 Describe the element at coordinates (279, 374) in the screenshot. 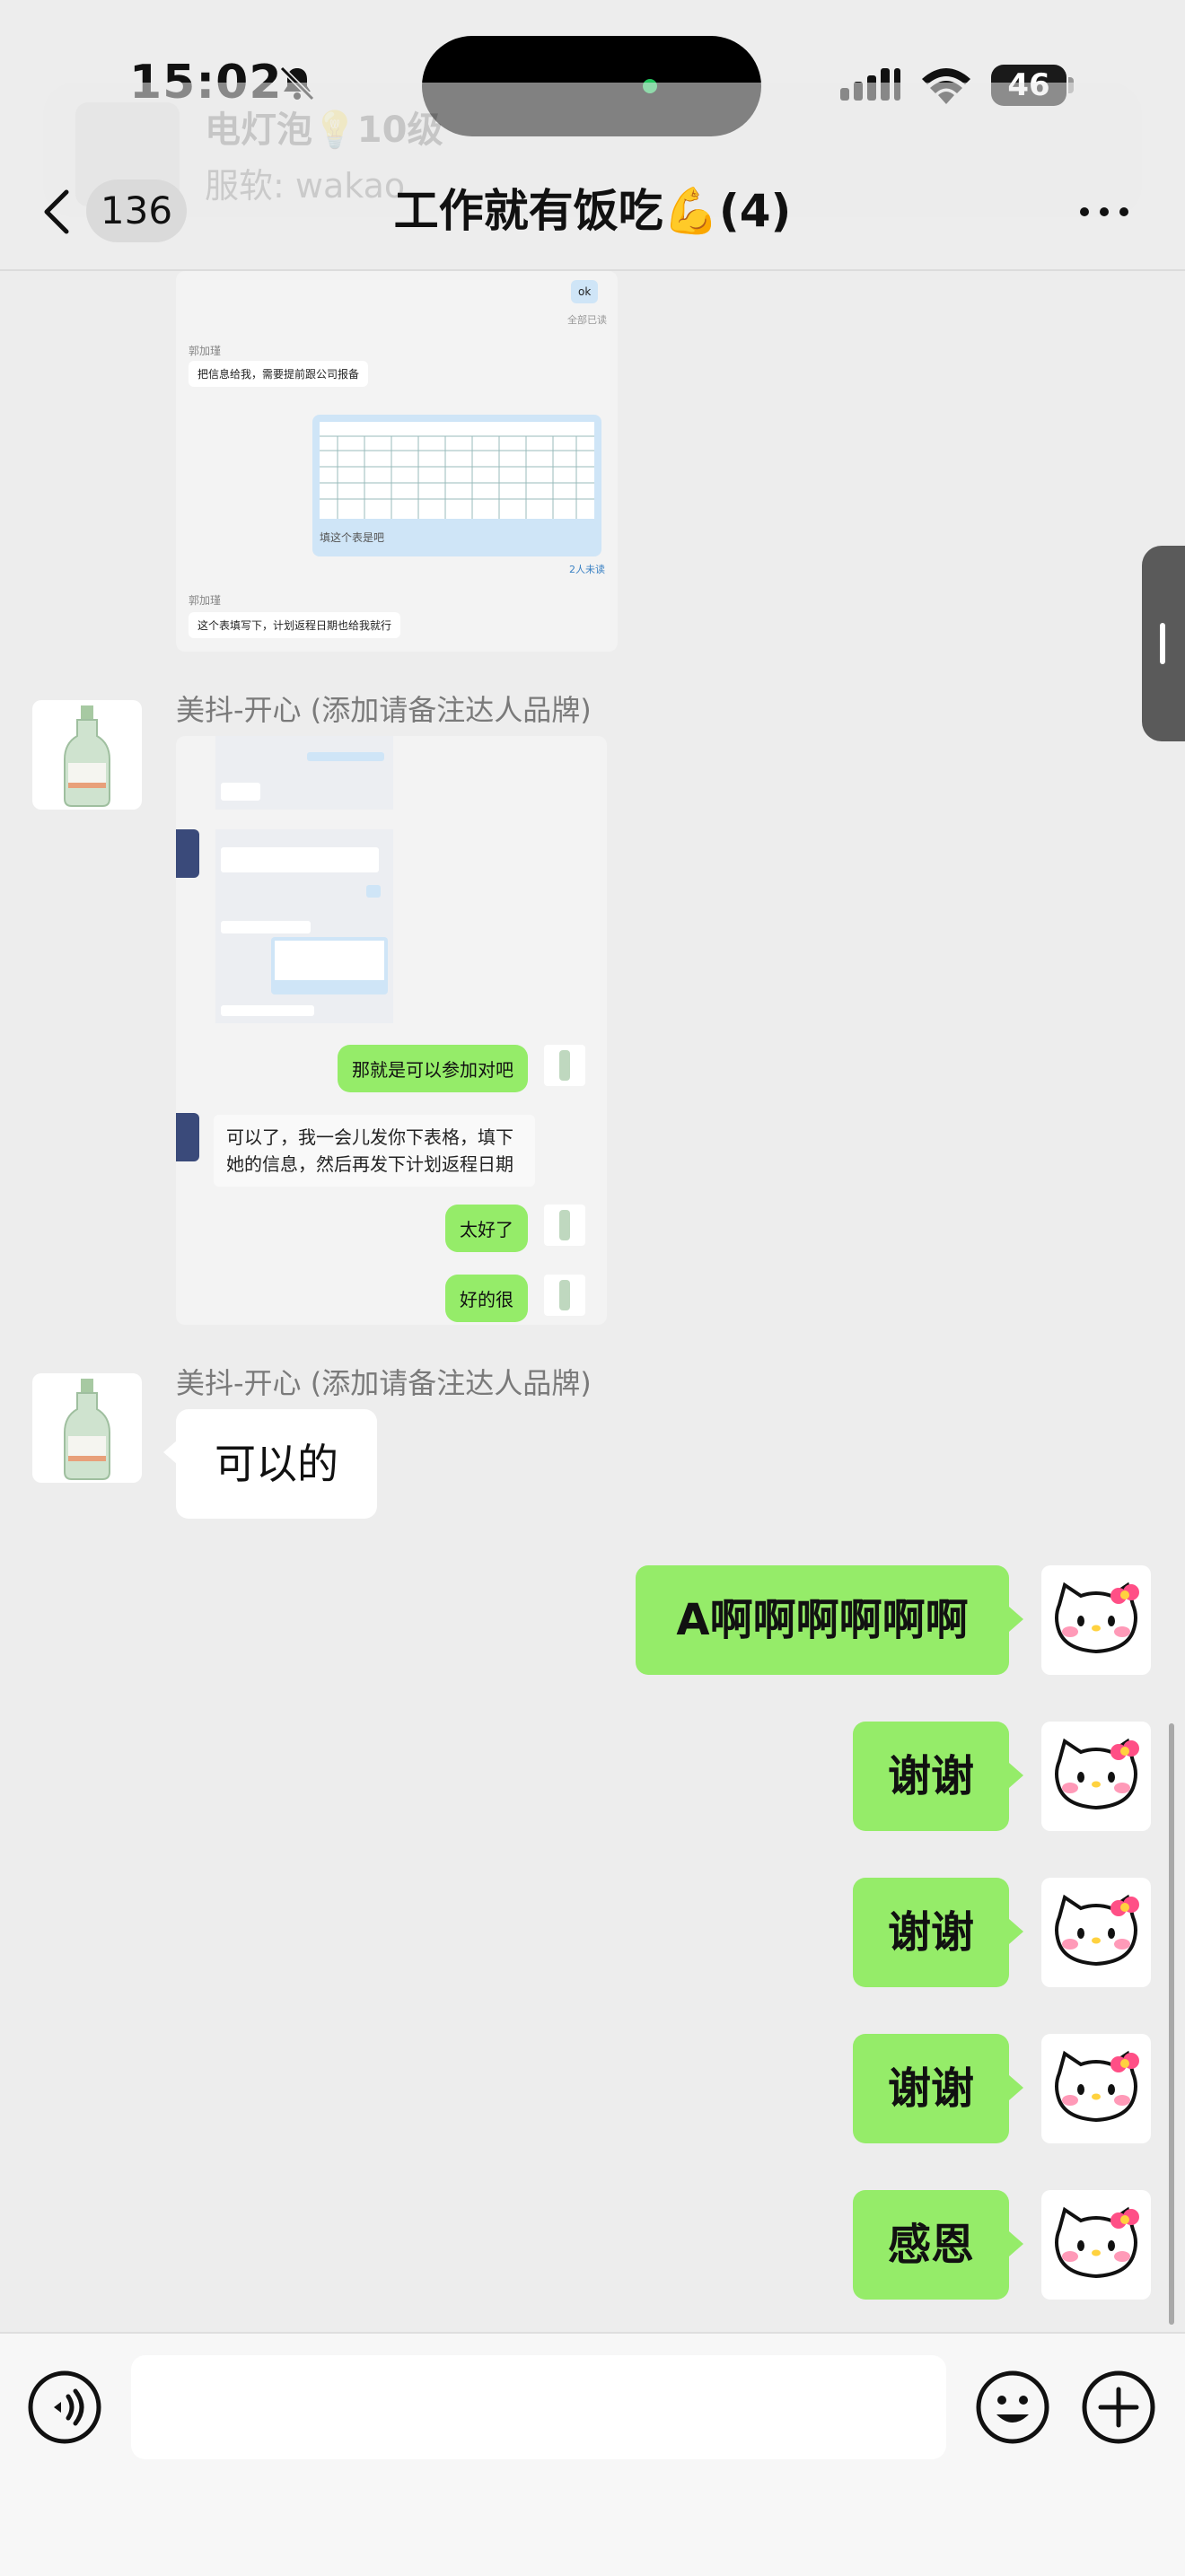

I see `mini-text-1: 把信息给我，需要提前跟公司报备` at that location.